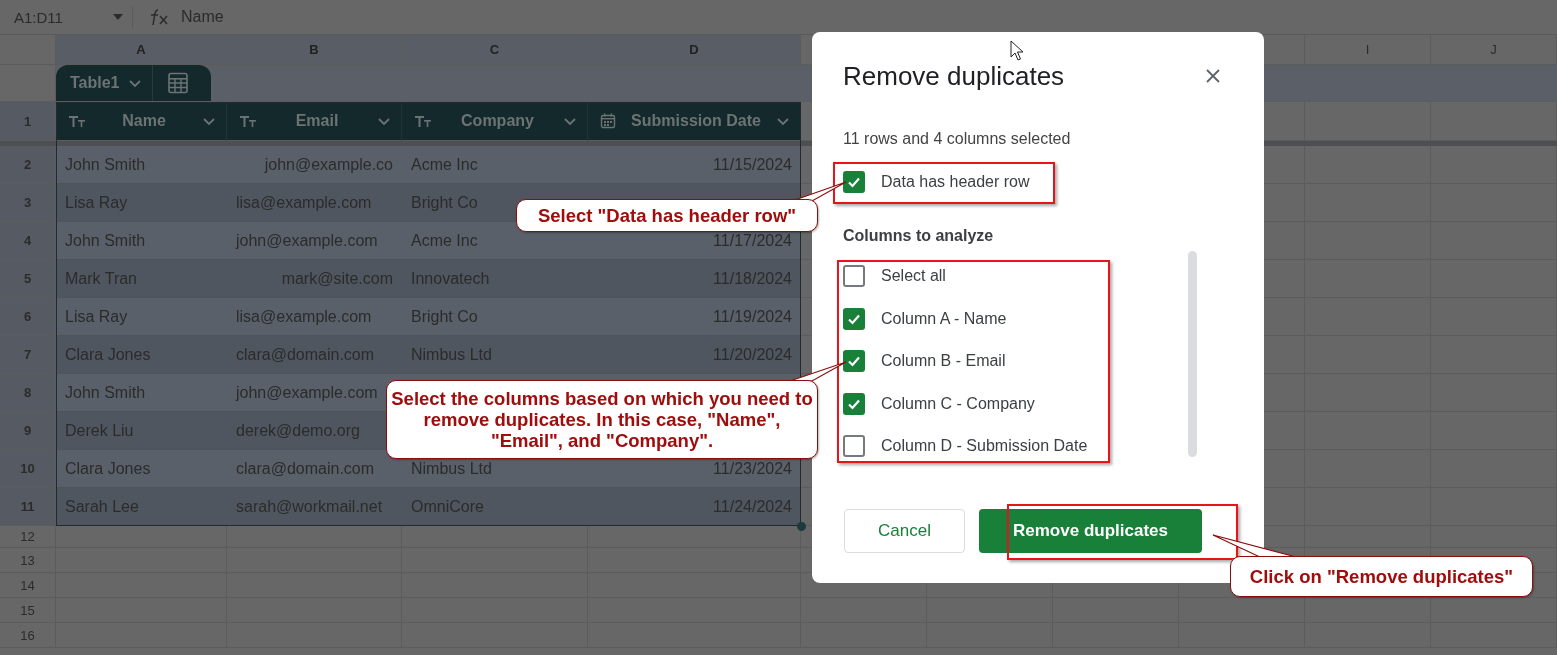 This screenshot has width=1557, height=655. Describe the element at coordinates (497, 121) in the screenshot. I see `column-name: Company` at that location.